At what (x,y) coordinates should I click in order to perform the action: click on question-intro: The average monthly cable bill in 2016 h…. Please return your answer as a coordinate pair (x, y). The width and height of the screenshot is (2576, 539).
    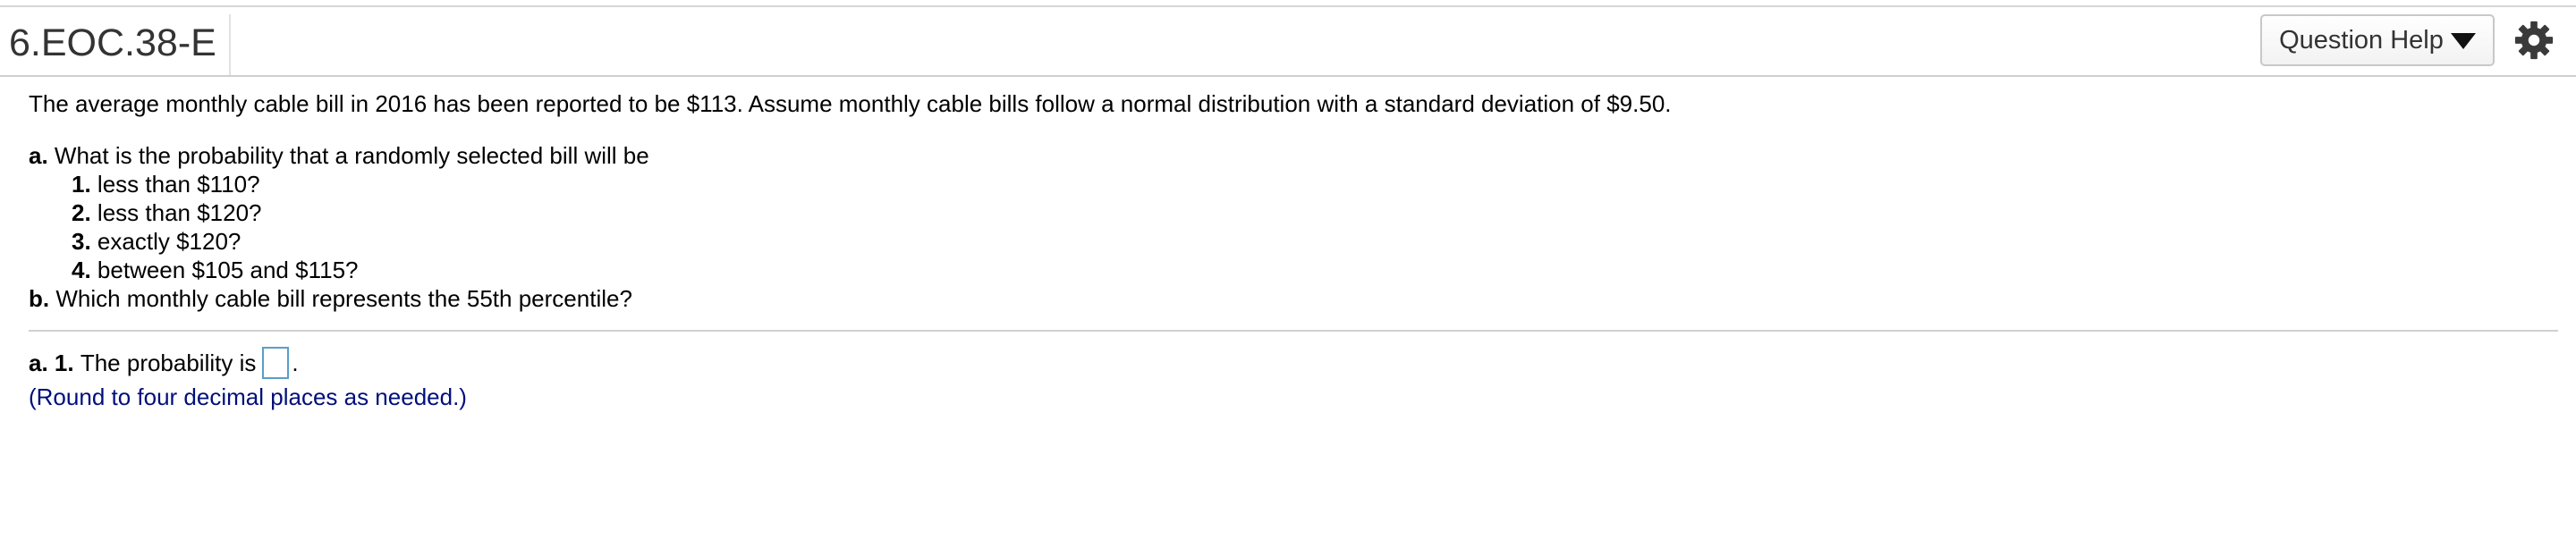
    Looking at the image, I should click on (850, 104).